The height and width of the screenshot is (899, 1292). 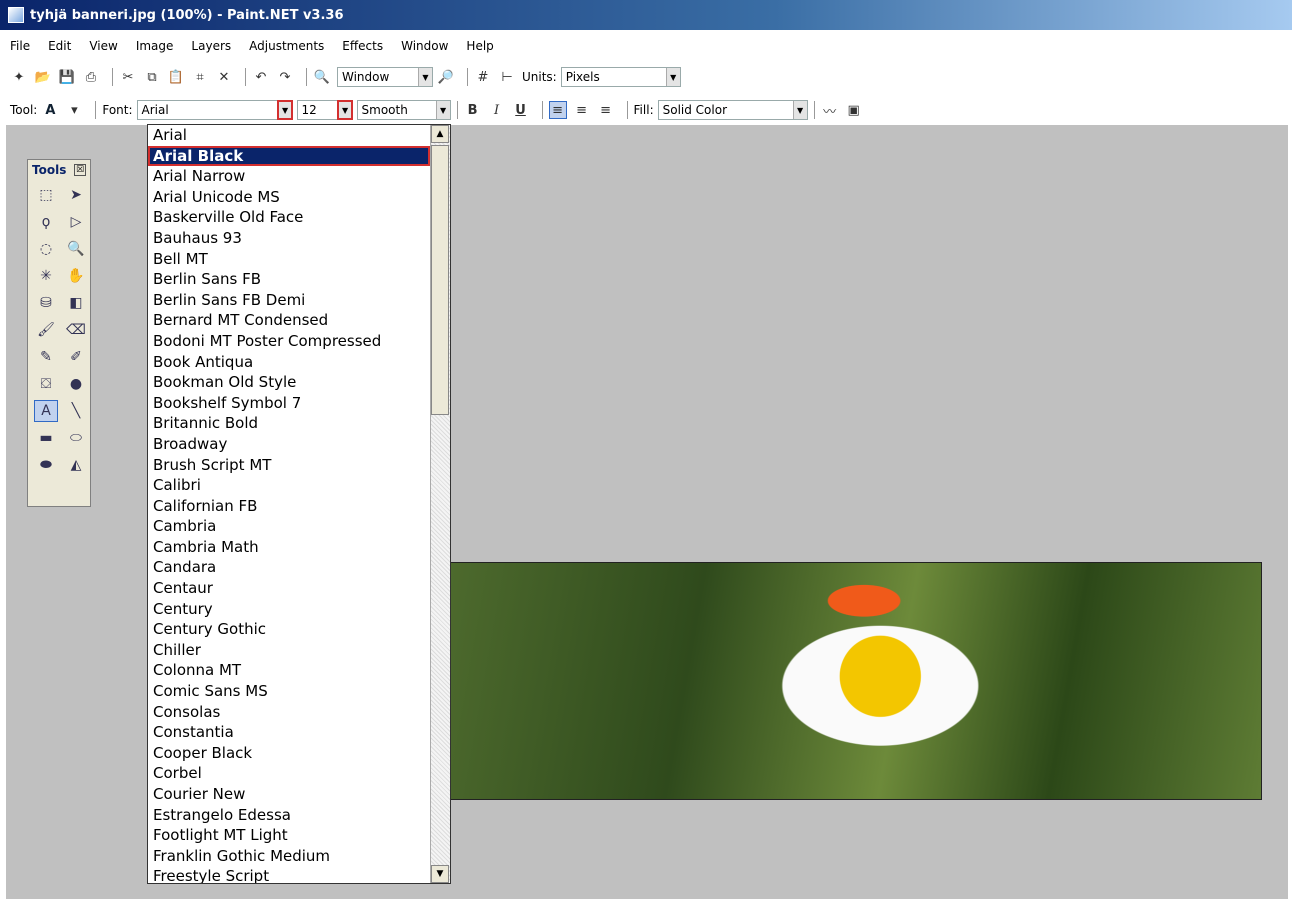 I want to click on menu-effects: Effects, so click(x=362, y=46).